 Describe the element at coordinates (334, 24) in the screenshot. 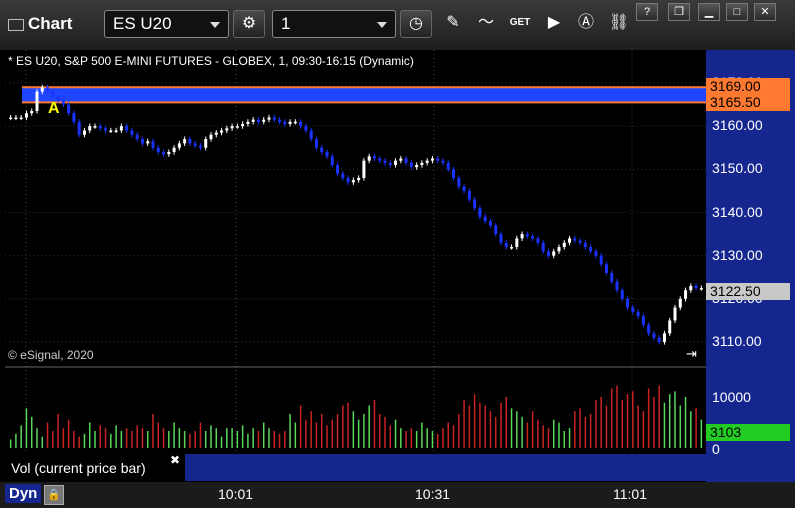

I see `interval-input: 1` at that location.